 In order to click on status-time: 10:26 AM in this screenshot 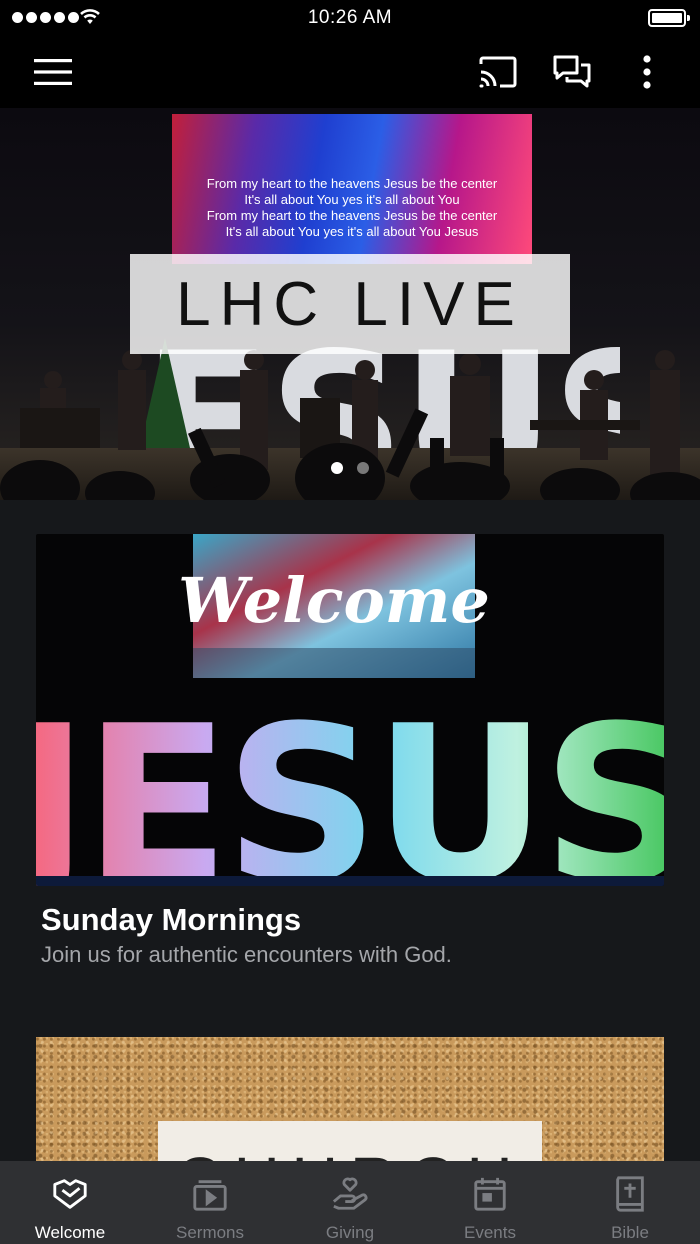, I will do `click(350, 17)`.